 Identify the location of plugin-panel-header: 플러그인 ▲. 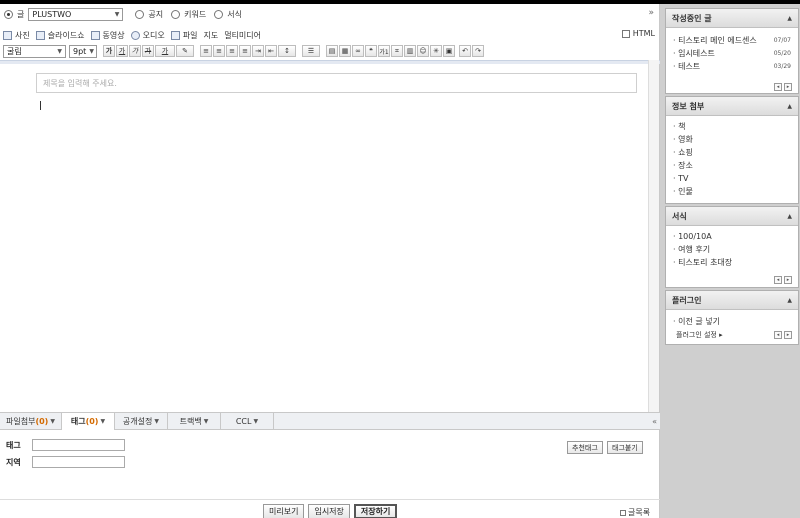
(732, 300).